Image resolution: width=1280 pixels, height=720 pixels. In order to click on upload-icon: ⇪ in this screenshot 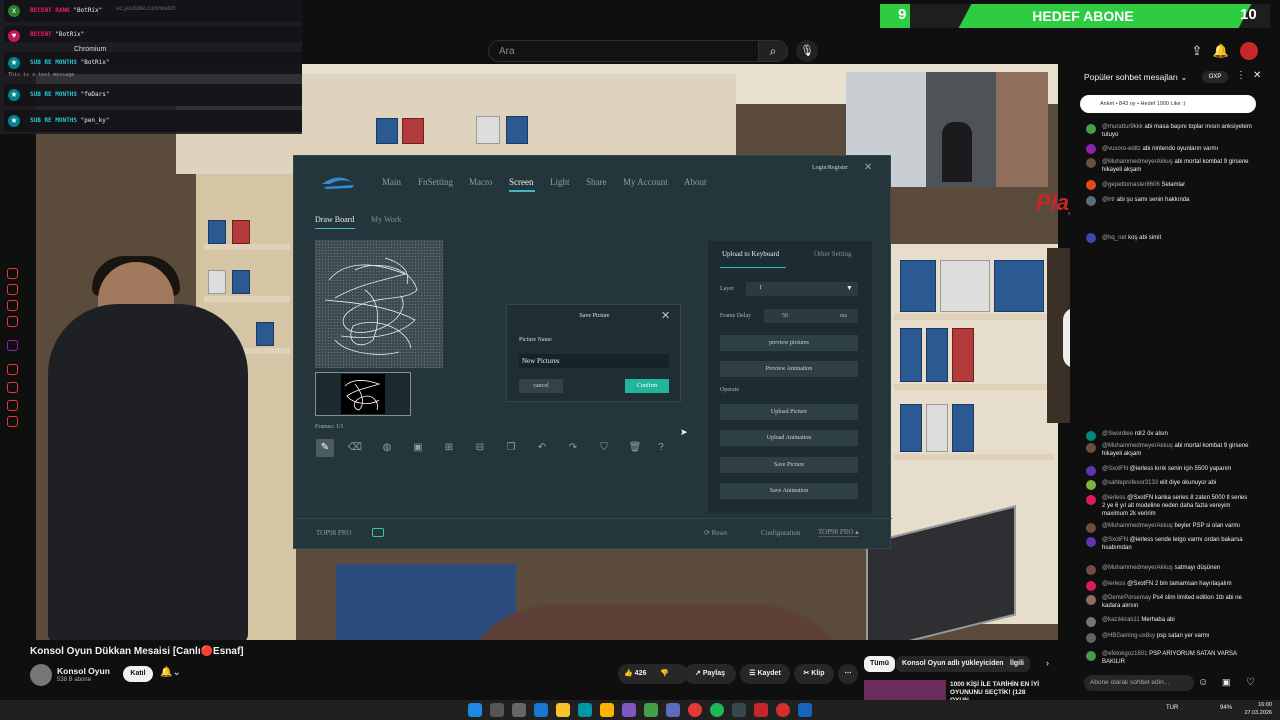, I will do `click(1197, 51)`.